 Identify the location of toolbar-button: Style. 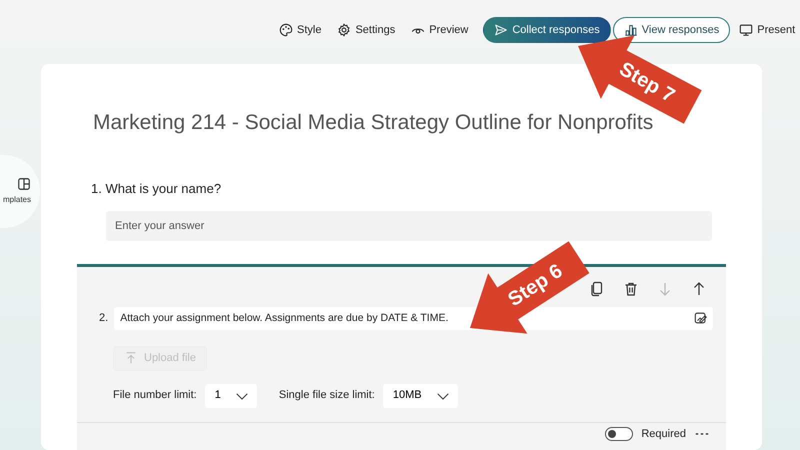
(300, 30).